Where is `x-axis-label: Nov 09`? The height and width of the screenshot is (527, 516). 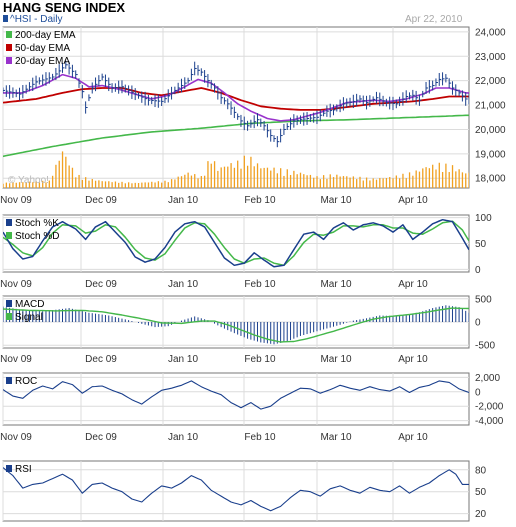
x-axis-label: Nov 09 is located at coordinates (16, 437).